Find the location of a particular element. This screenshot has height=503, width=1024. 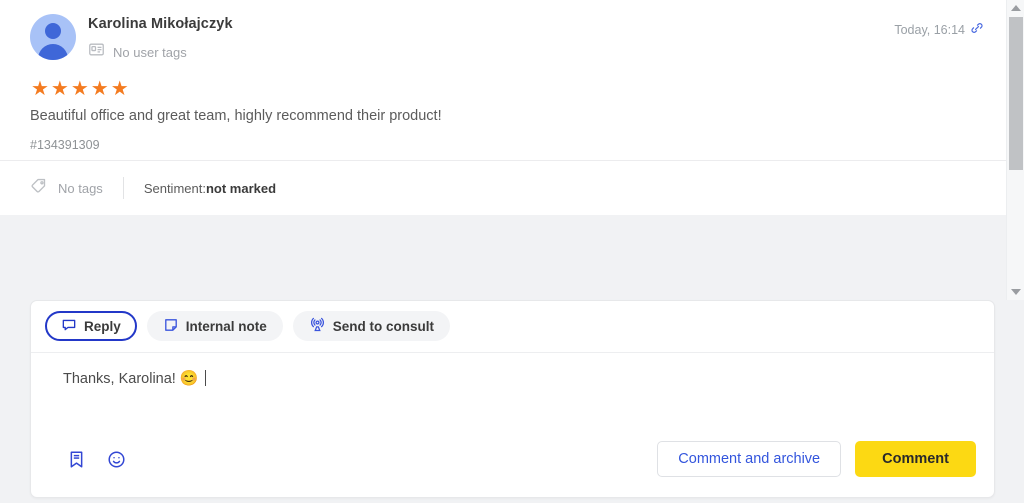

user-tags-row: No user tags is located at coordinates (160, 52).